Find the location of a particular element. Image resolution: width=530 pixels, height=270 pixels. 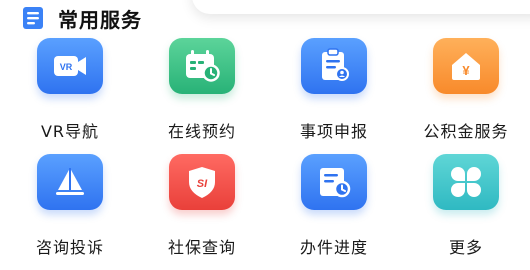

service-label: 咨询投诉 is located at coordinates (69, 247).